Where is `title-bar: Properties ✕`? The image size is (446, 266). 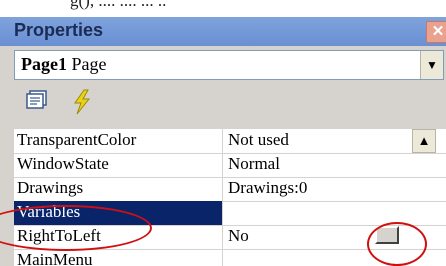
title-bar: Properties ✕ is located at coordinates (223, 31).